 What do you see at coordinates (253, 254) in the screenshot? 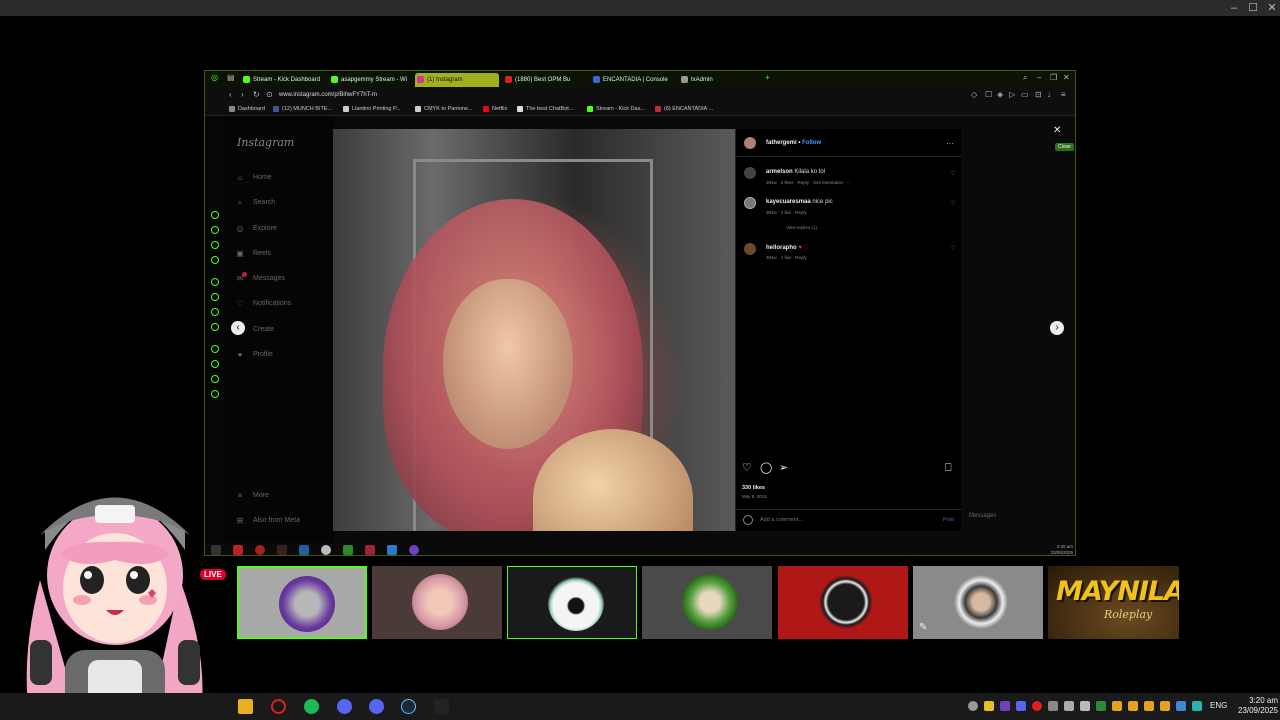
I see `nav-reels: ▣ Reels` at bounding box center [253, 254].